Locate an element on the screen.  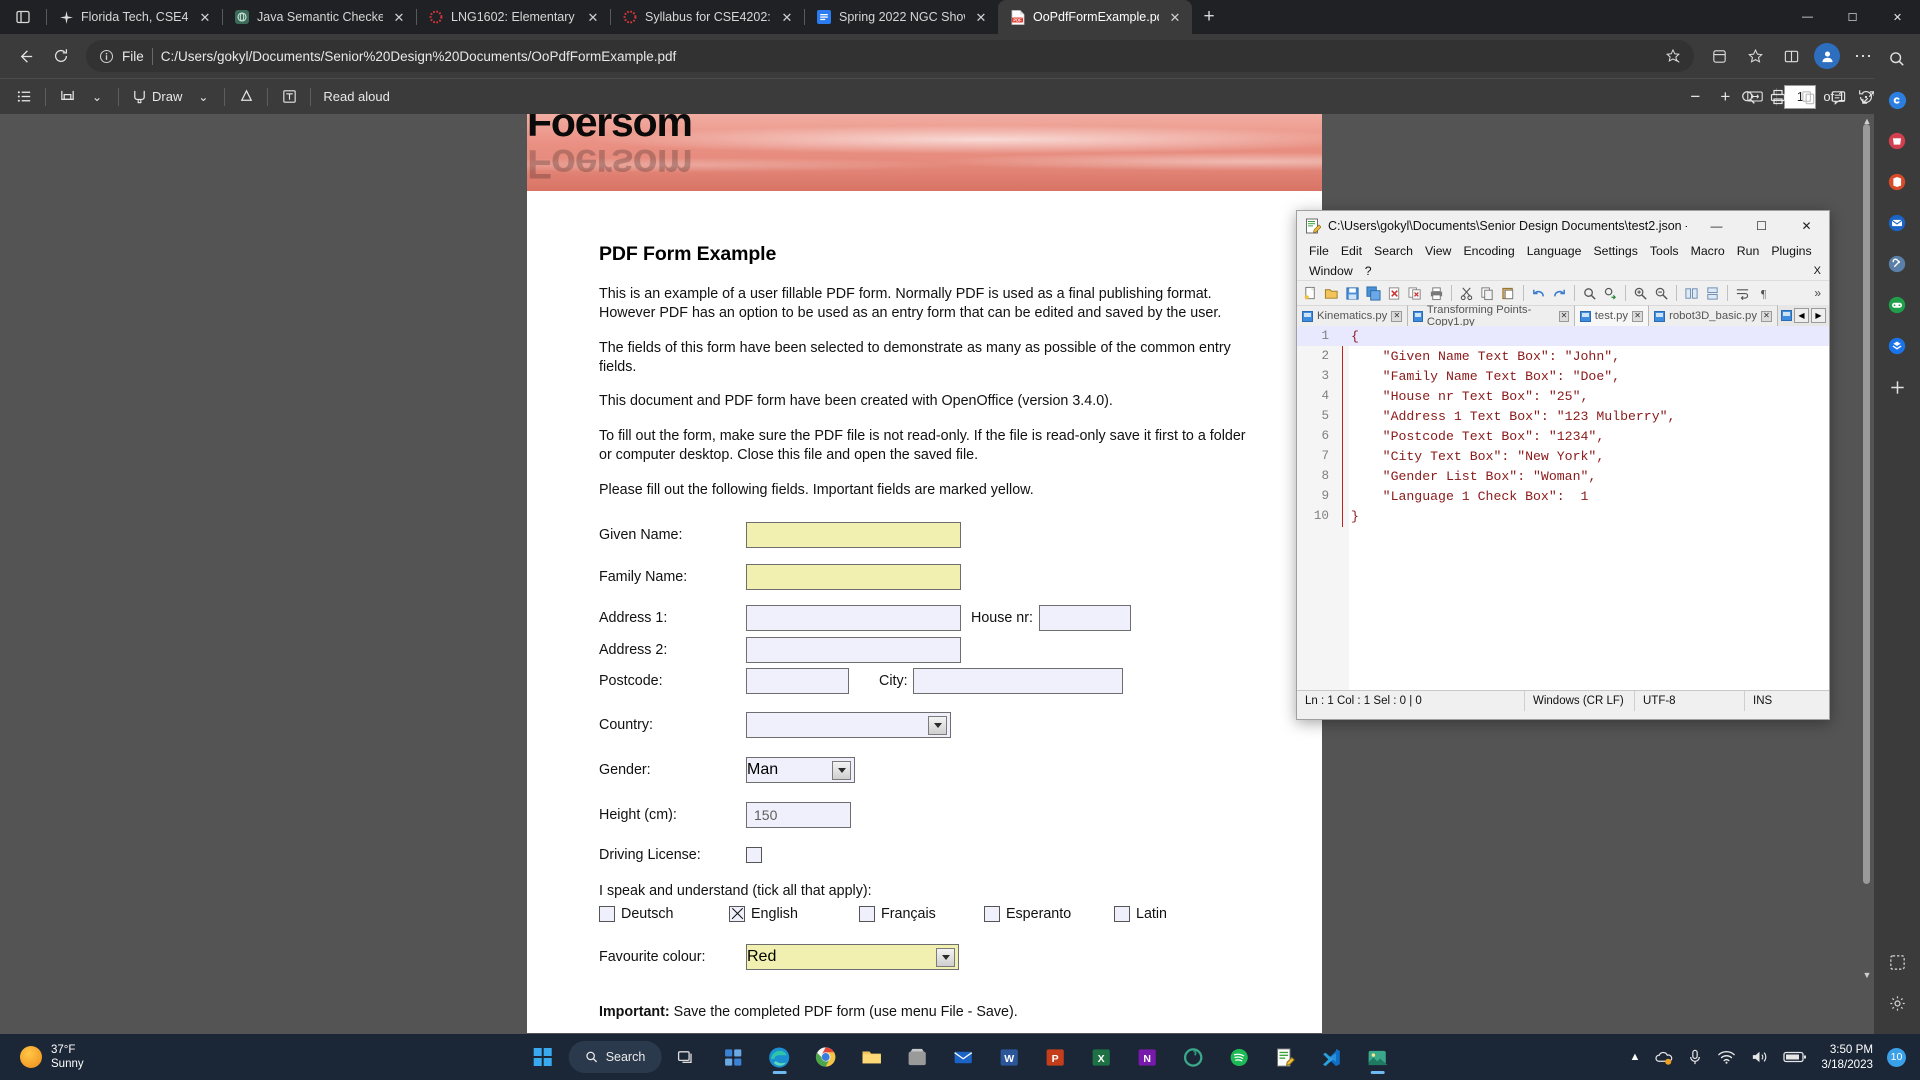
eraser-icon is located at coordinates (246, 97).